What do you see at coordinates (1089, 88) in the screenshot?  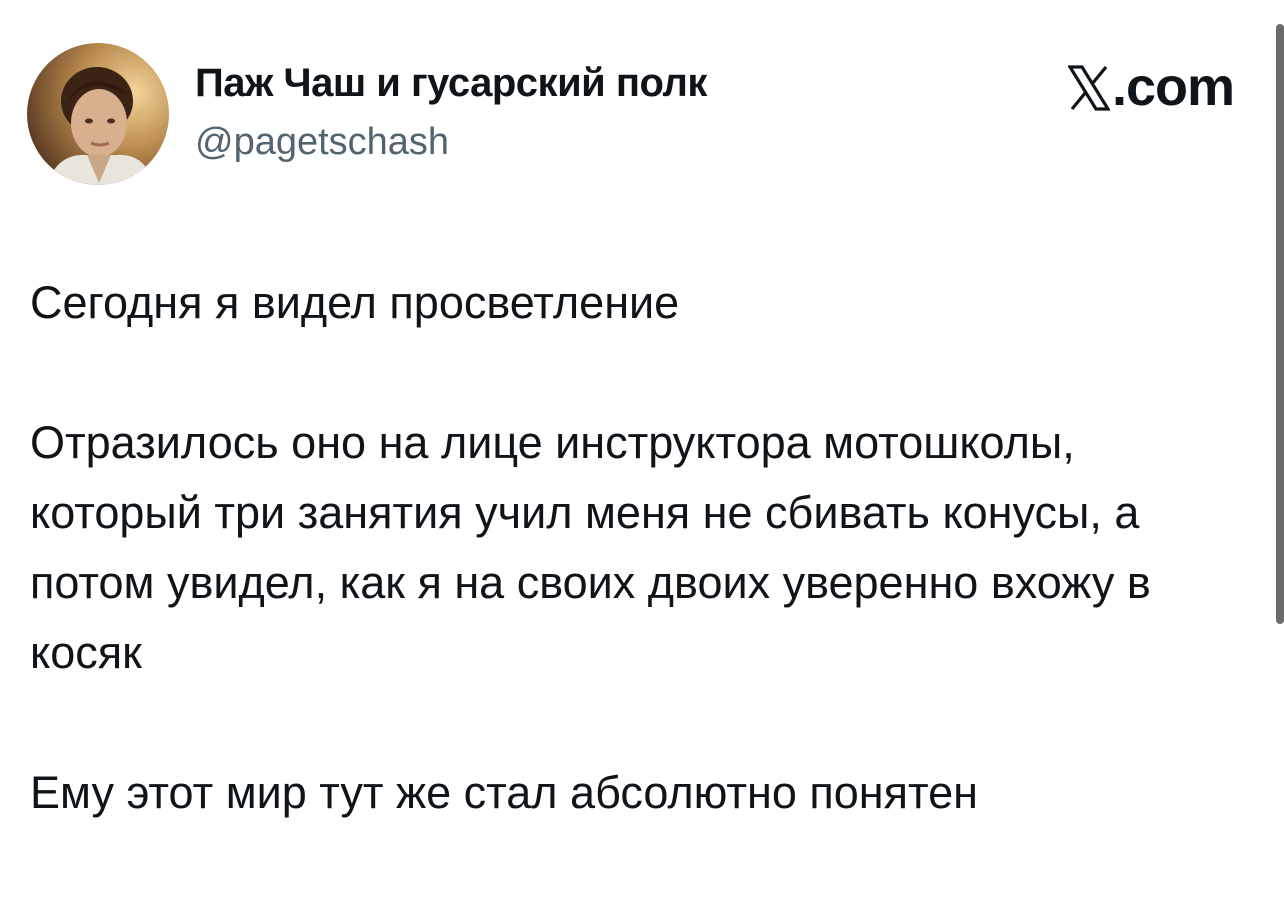 I see `x-logo-icon` at bounding box center [1089, 88].